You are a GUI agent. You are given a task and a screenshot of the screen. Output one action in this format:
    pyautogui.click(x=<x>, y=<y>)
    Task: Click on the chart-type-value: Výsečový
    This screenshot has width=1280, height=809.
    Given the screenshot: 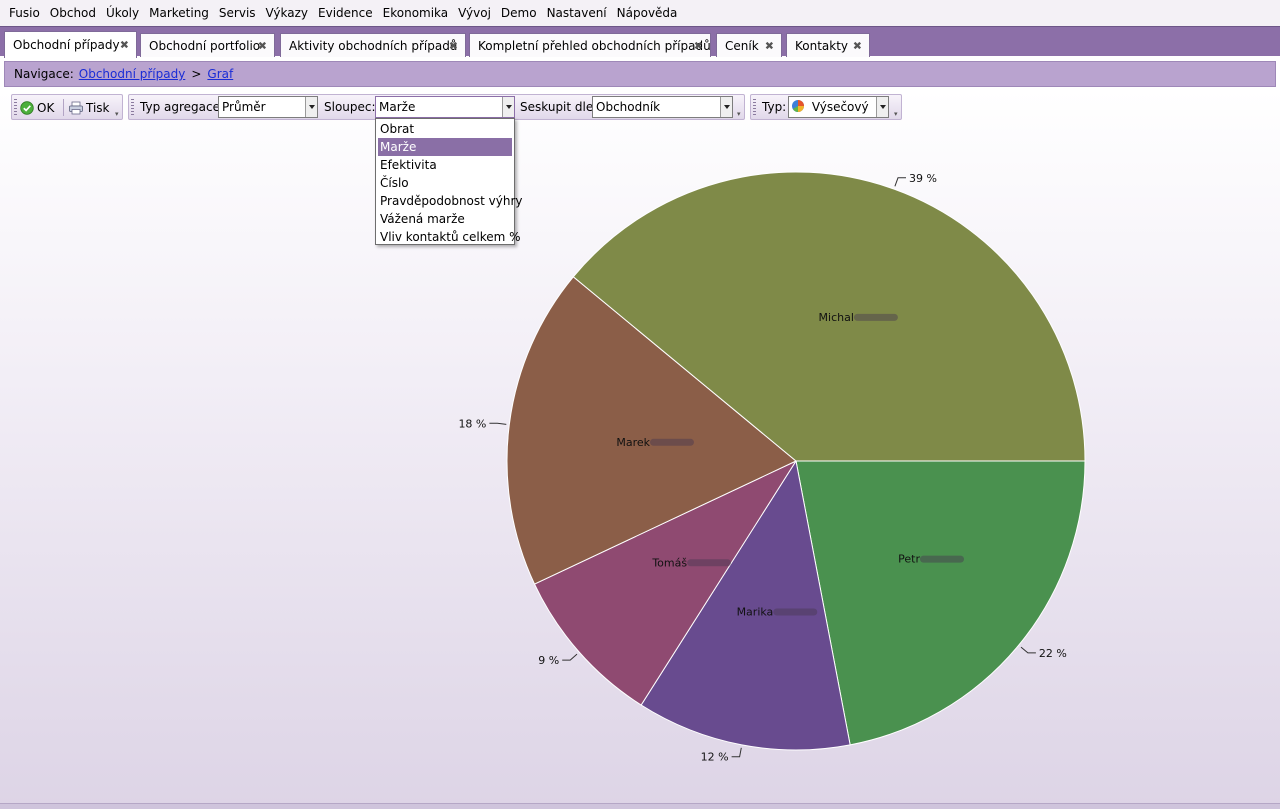 What is the action you would take?
    pyautogui.click(x=840, y=107)
    